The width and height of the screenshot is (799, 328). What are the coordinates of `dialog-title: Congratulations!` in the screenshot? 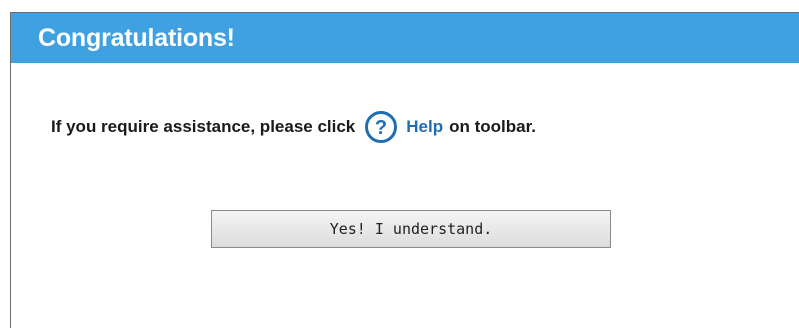 It's located at (136, 37).